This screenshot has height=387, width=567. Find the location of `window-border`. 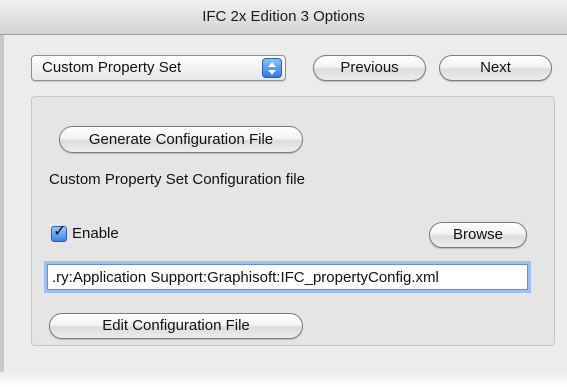

window-border is located at coordinates (2, 205).